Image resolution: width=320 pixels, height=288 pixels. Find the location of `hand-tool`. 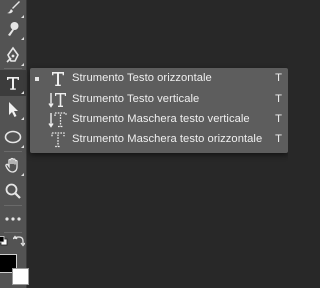

hand-tool is located at coordinates (13, 165).